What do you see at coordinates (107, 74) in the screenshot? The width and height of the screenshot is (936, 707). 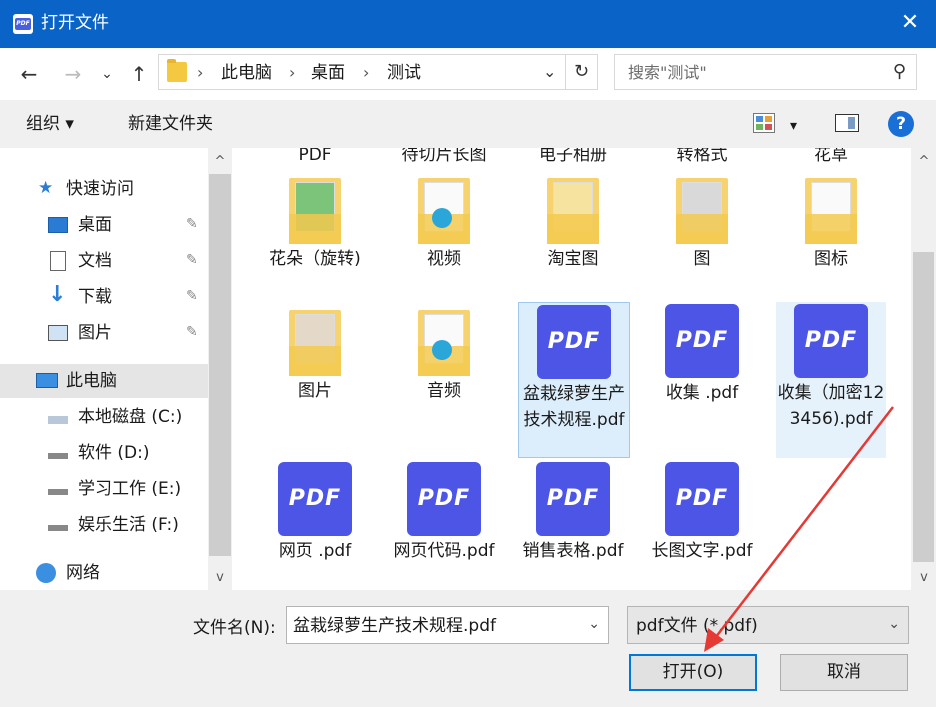 I see `recent-locations-icon: ⌄` at bounding box center [107, 74].